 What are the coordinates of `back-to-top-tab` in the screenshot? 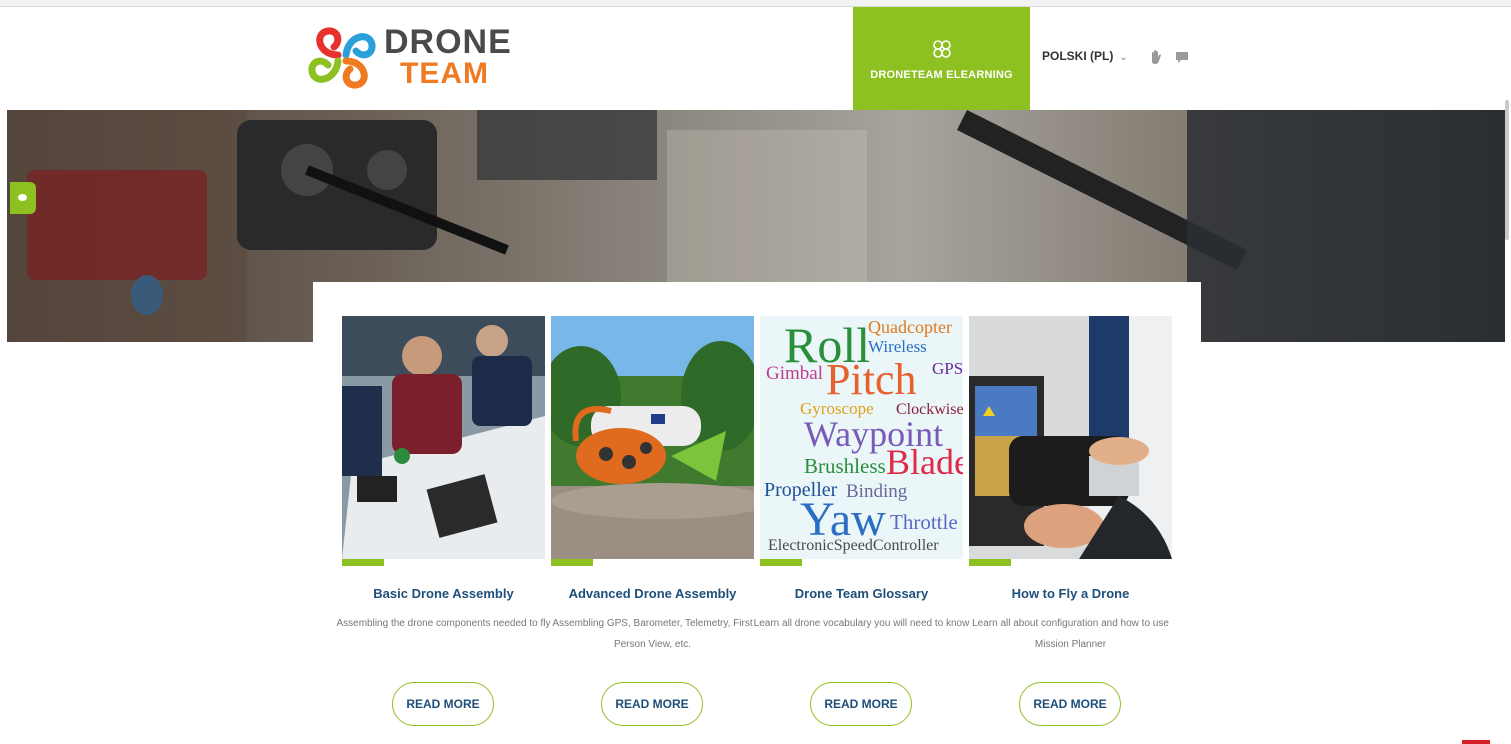 It's located at (1476, 742).